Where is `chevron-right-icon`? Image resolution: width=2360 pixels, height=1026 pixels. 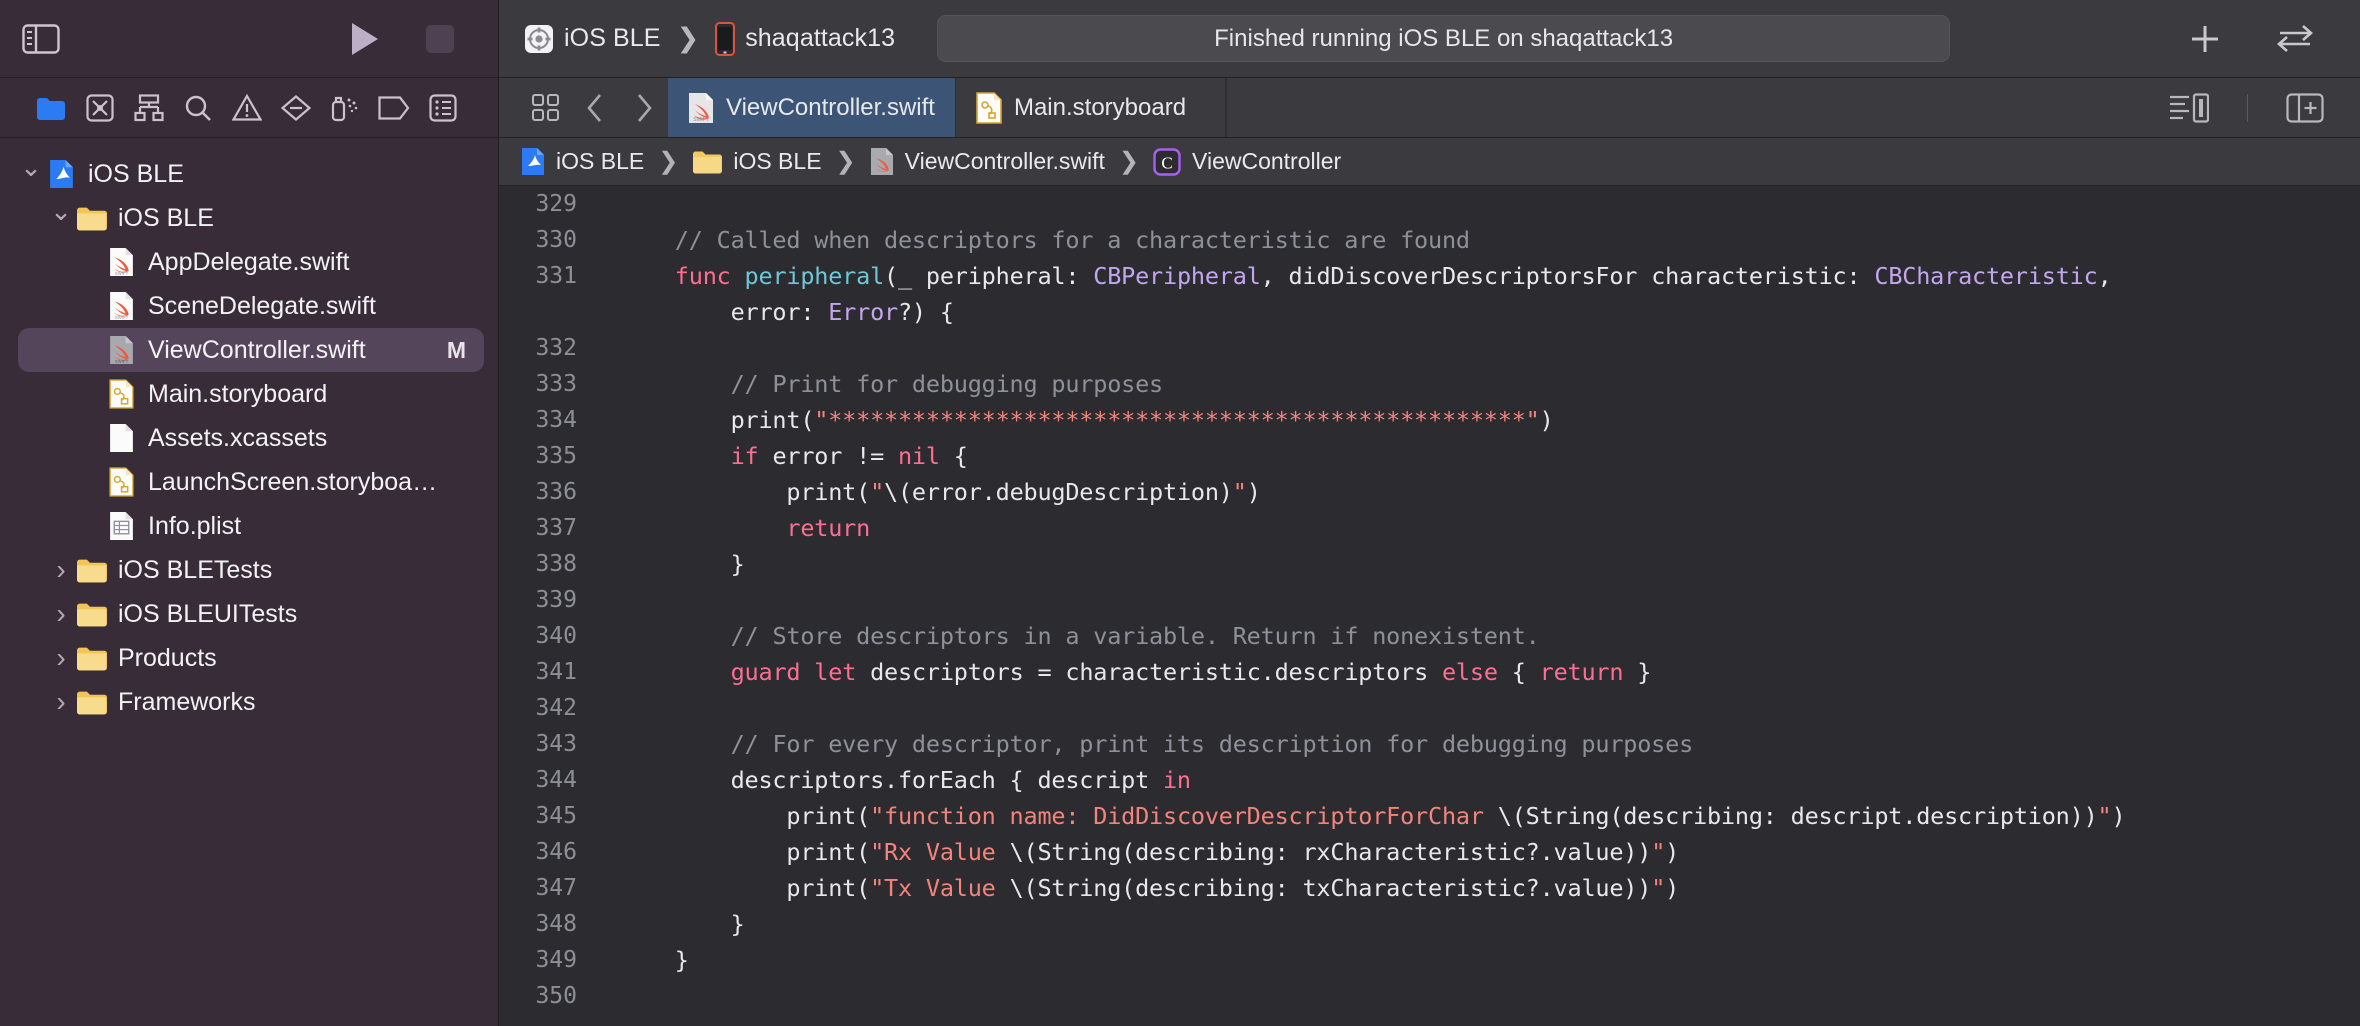 chevron-right-icon is located at coordinates (643, 108).